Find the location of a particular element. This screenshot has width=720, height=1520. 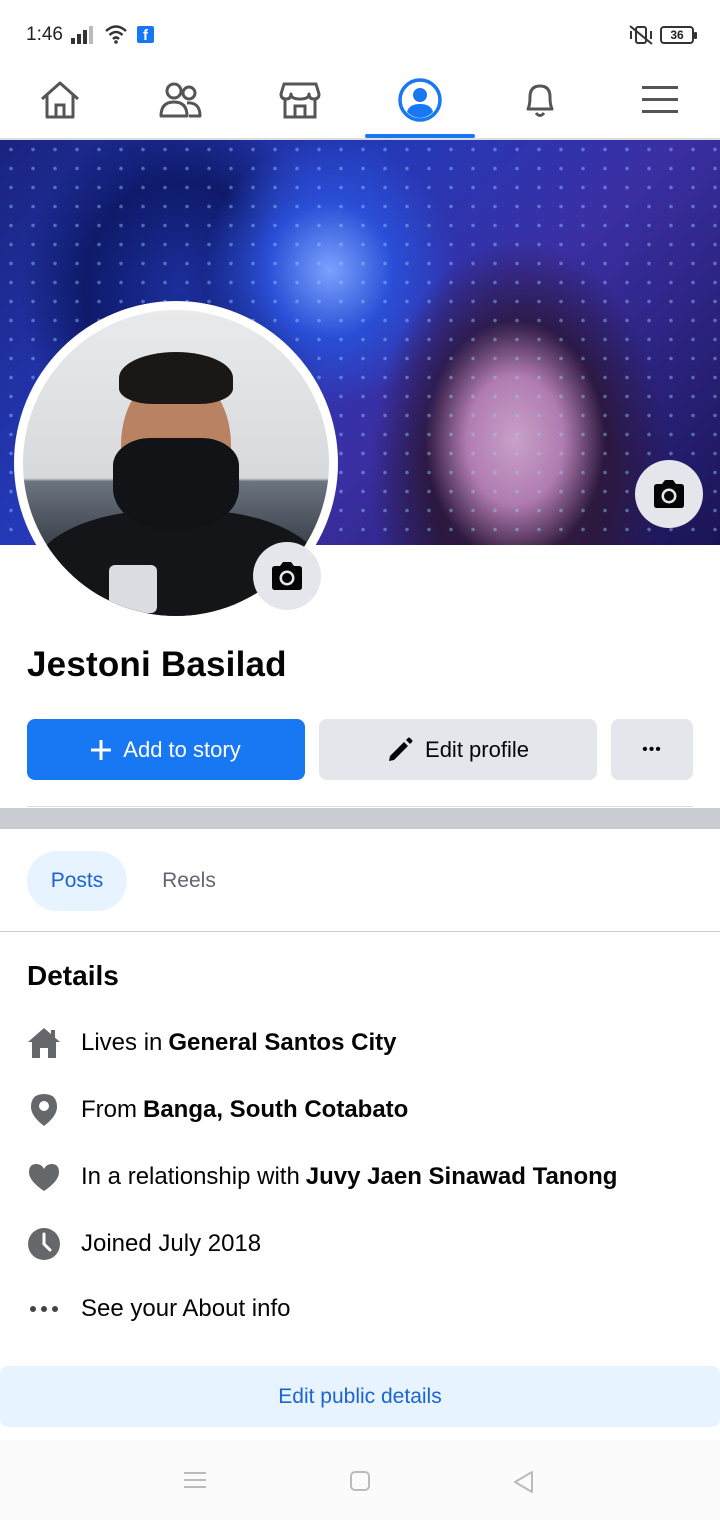

nav-friends is located at coordinates (180, 100).